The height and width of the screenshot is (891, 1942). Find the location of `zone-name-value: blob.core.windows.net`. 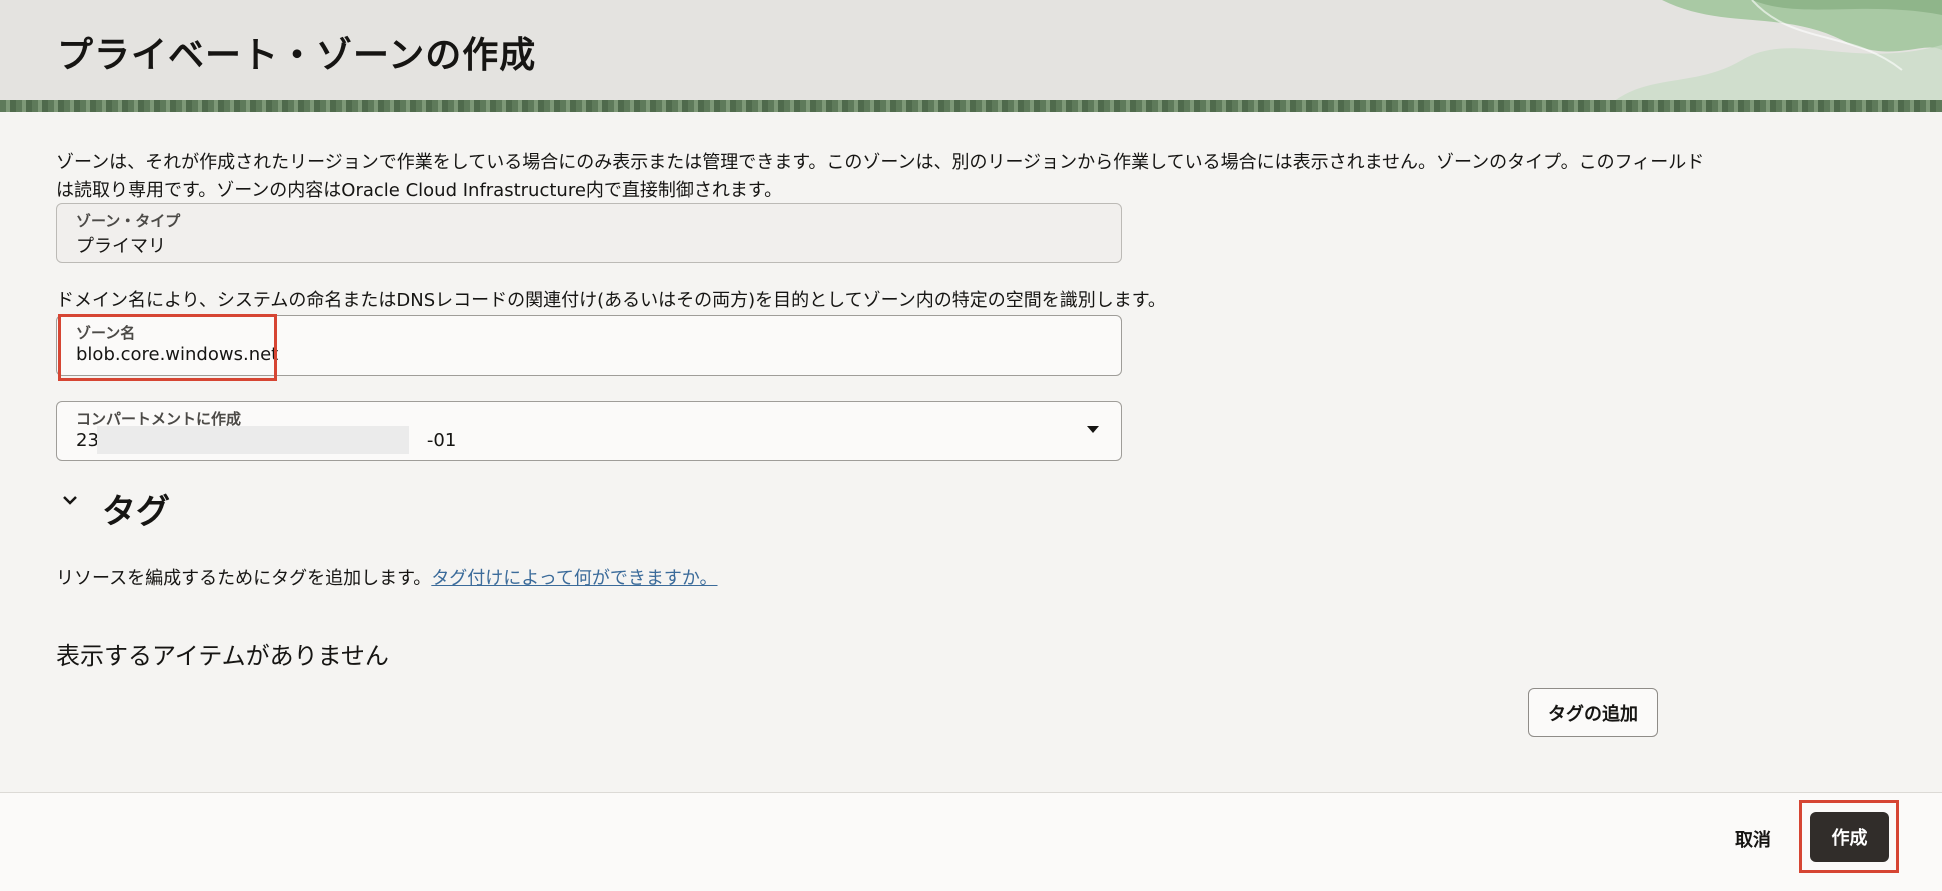

zone-name-value: blob.core.windows.net is located at coordinates (177, 354).